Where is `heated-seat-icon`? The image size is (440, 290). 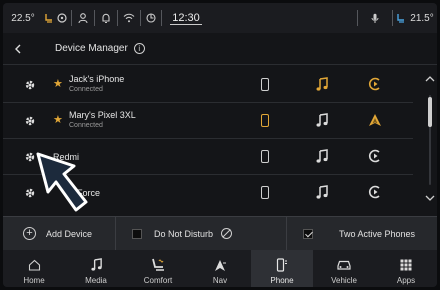
heated-seat-icon is located at coordinates (48, 18).